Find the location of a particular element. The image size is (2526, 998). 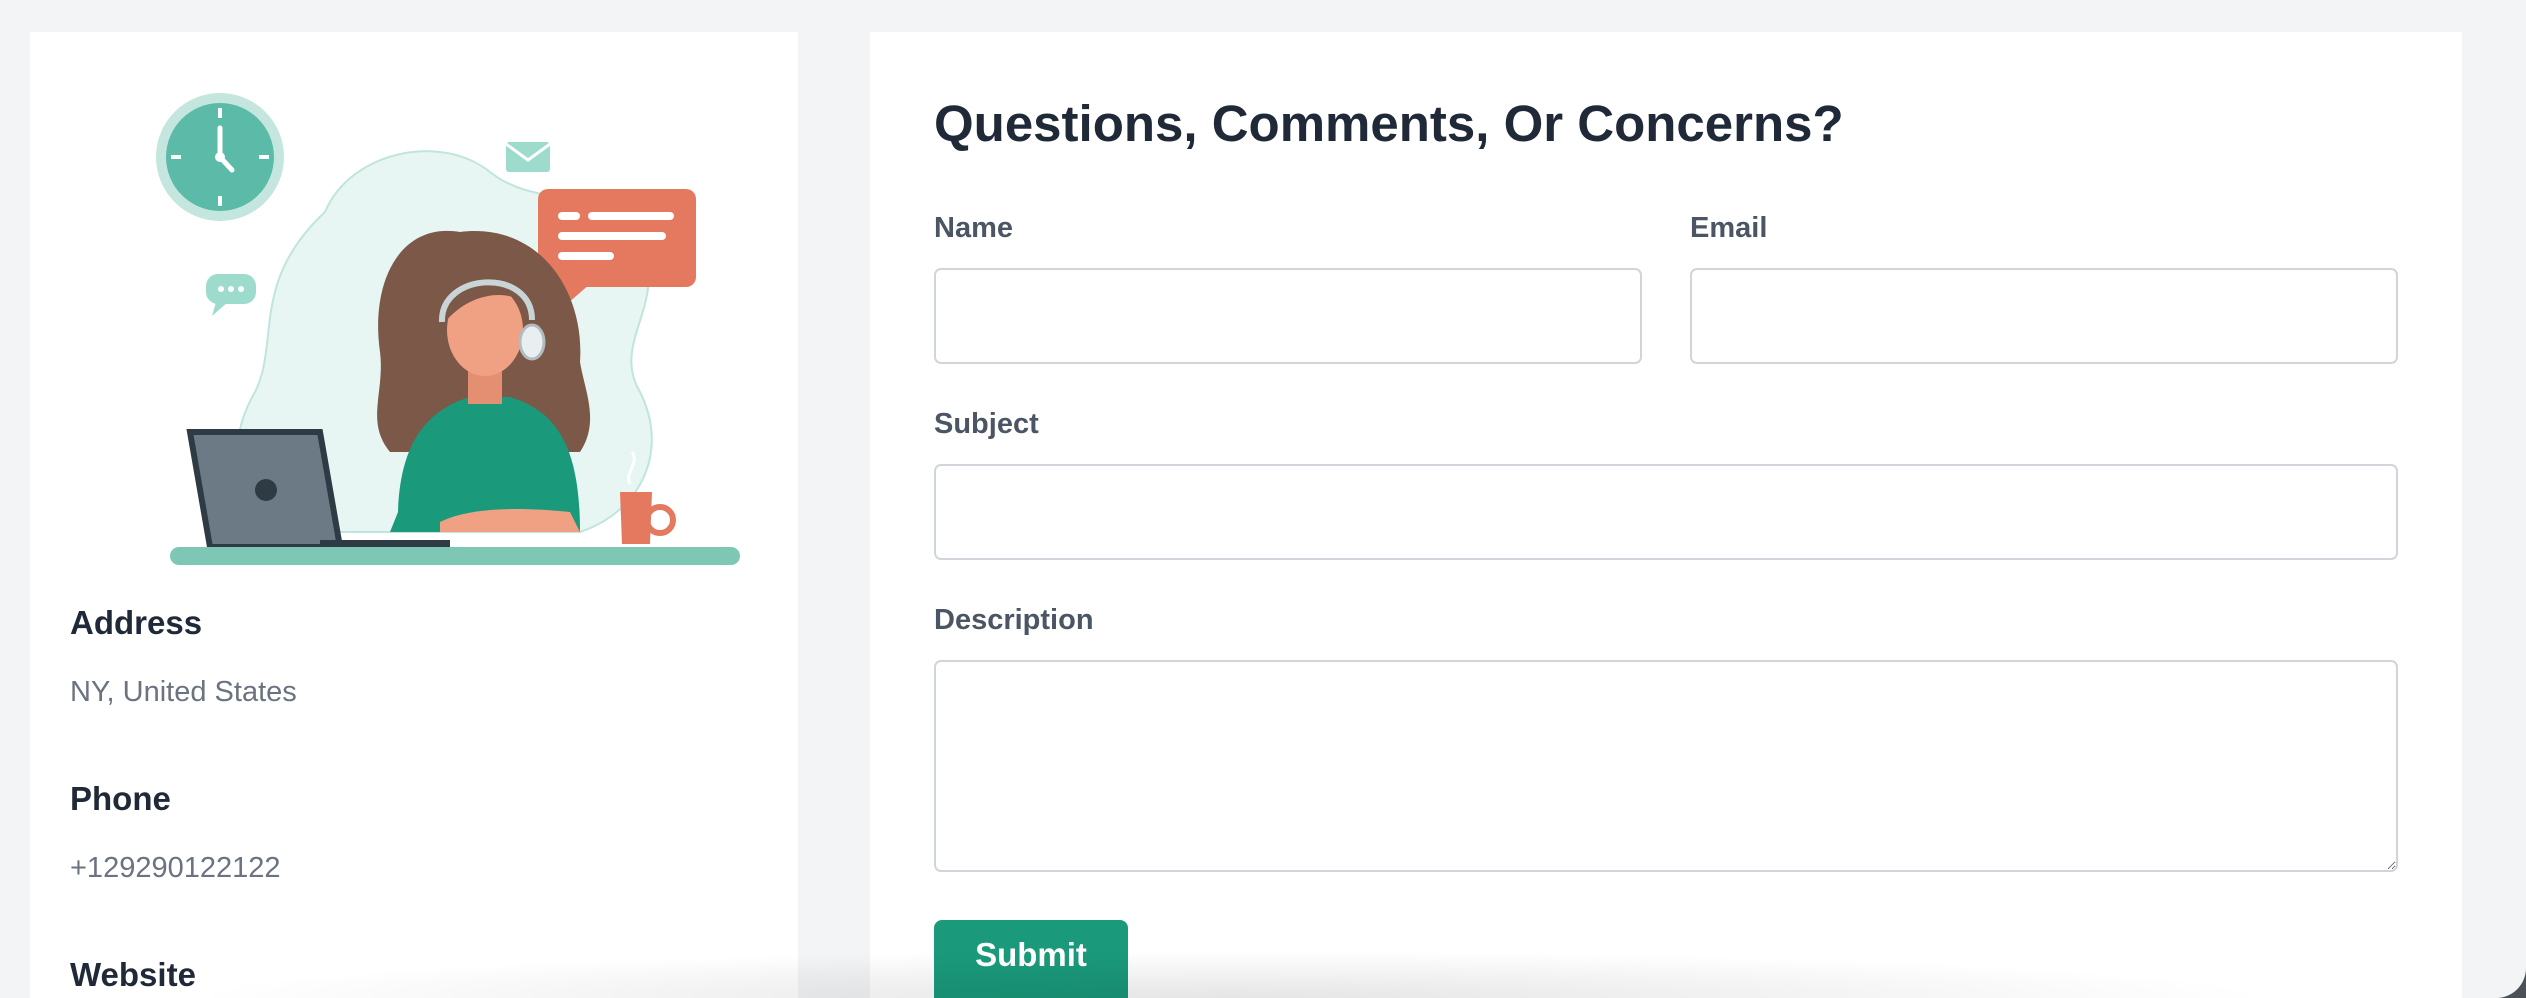

website-label: Website is located at coordinates (133, 974).